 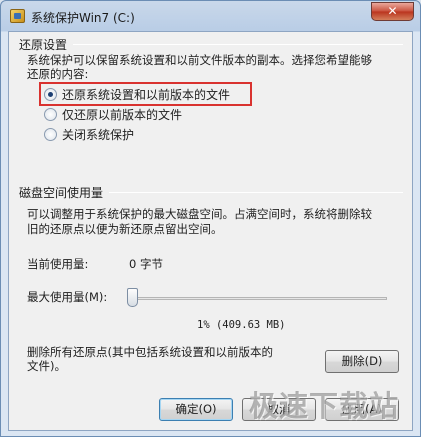 What do you see at coordinates (46, 366) in the screenshot?
I see `delete-description-line2: 文件)。` at bounding box center [46, 366].